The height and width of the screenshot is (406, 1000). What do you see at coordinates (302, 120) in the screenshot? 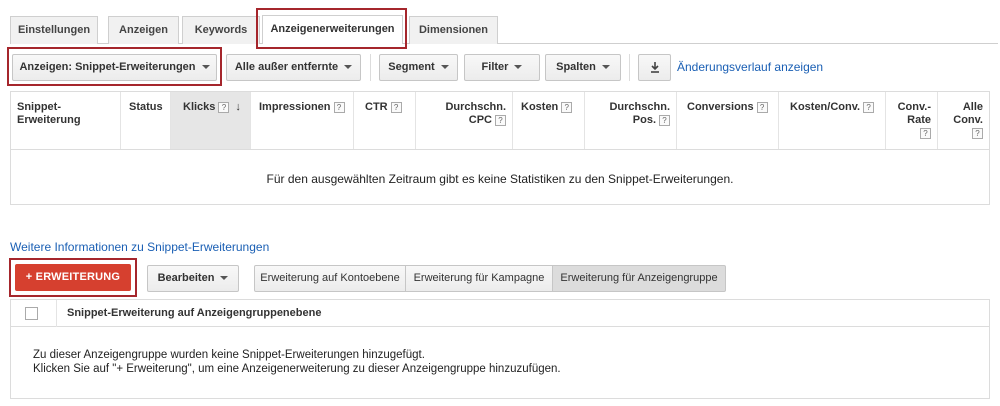
I see `col-impressionen: Impressionen?` at bounding box center [302, 120].